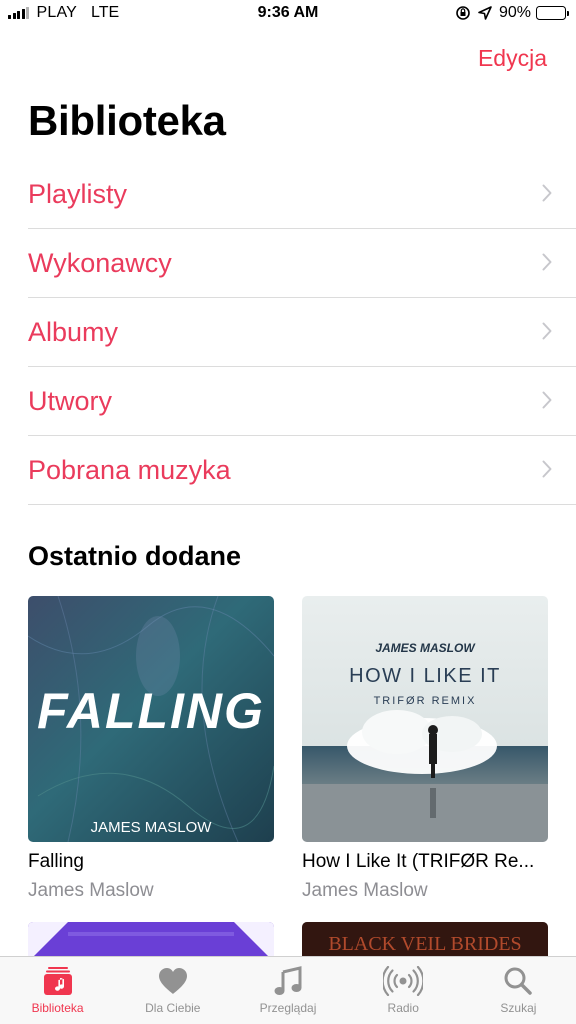 This screenshot has width=576, height=1024. I want to click on library-item-playlists: Playlisty, so click(302, 194).